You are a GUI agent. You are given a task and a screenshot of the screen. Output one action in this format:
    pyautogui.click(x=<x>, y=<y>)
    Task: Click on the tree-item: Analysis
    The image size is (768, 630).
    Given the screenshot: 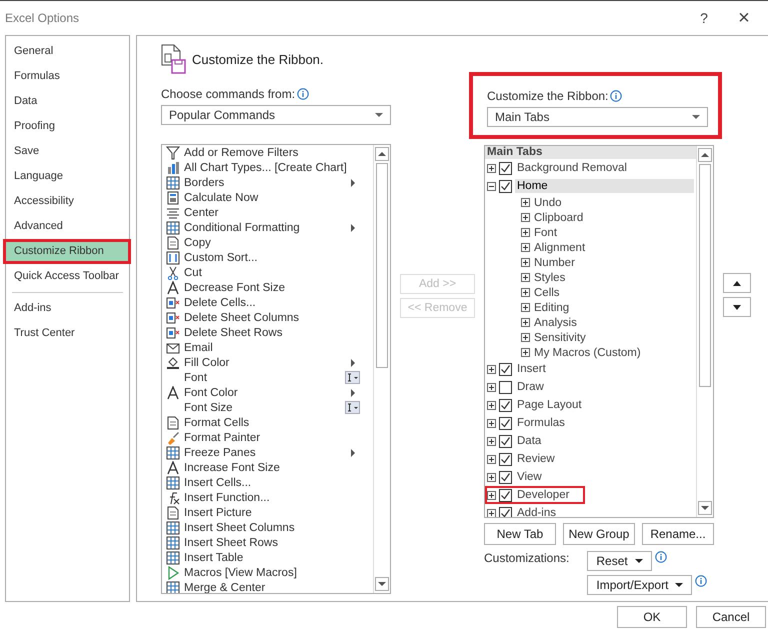 What is the action you would take?
    pyautogui.click(x=555, y=322)
    